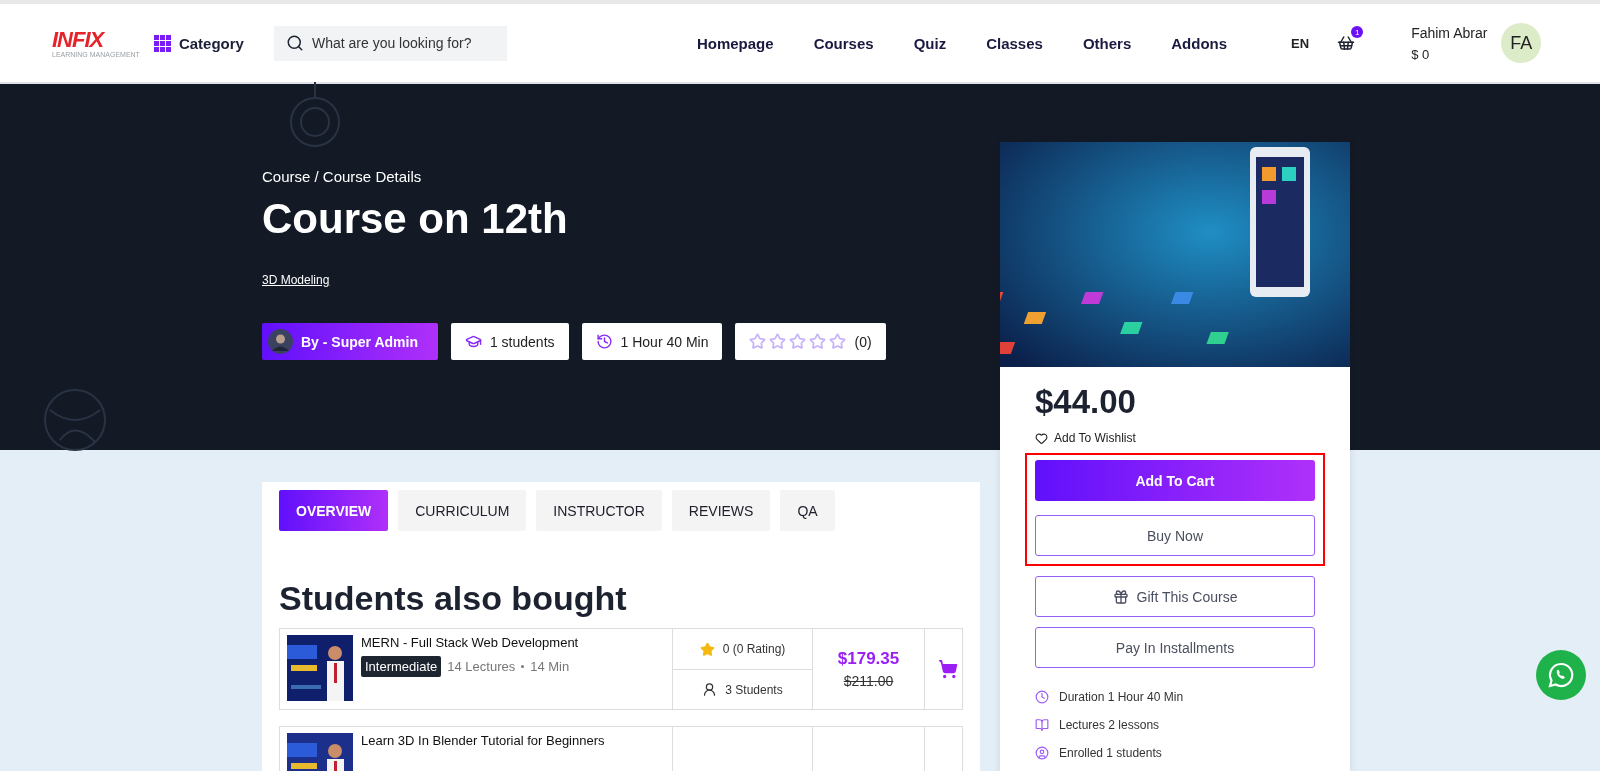 The width and height of the screenshot is (1600, 771). I want to click on heart-icon, so click(1041, 438).